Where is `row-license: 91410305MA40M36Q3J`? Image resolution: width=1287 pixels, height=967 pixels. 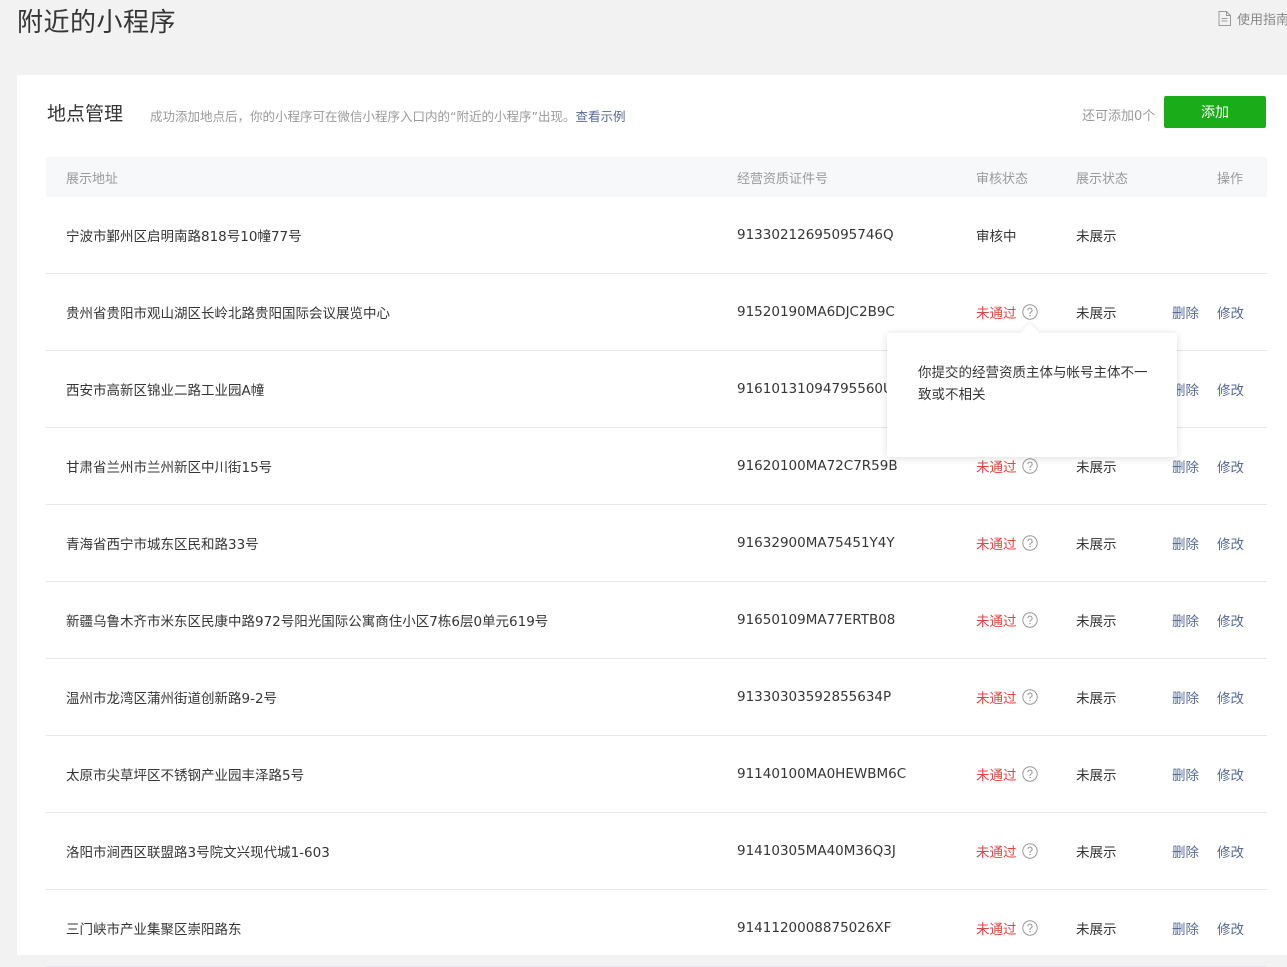 row-license: 91410305MA40M36Q3J is located at coordinates (816, 851).